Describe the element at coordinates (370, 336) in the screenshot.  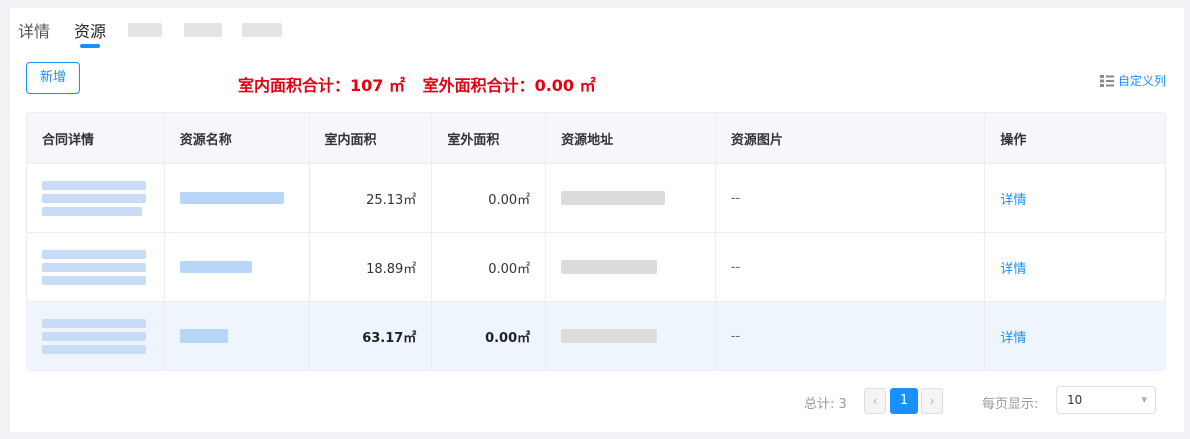
I see `indoor-area-cell: 63.17㎡` at that location.